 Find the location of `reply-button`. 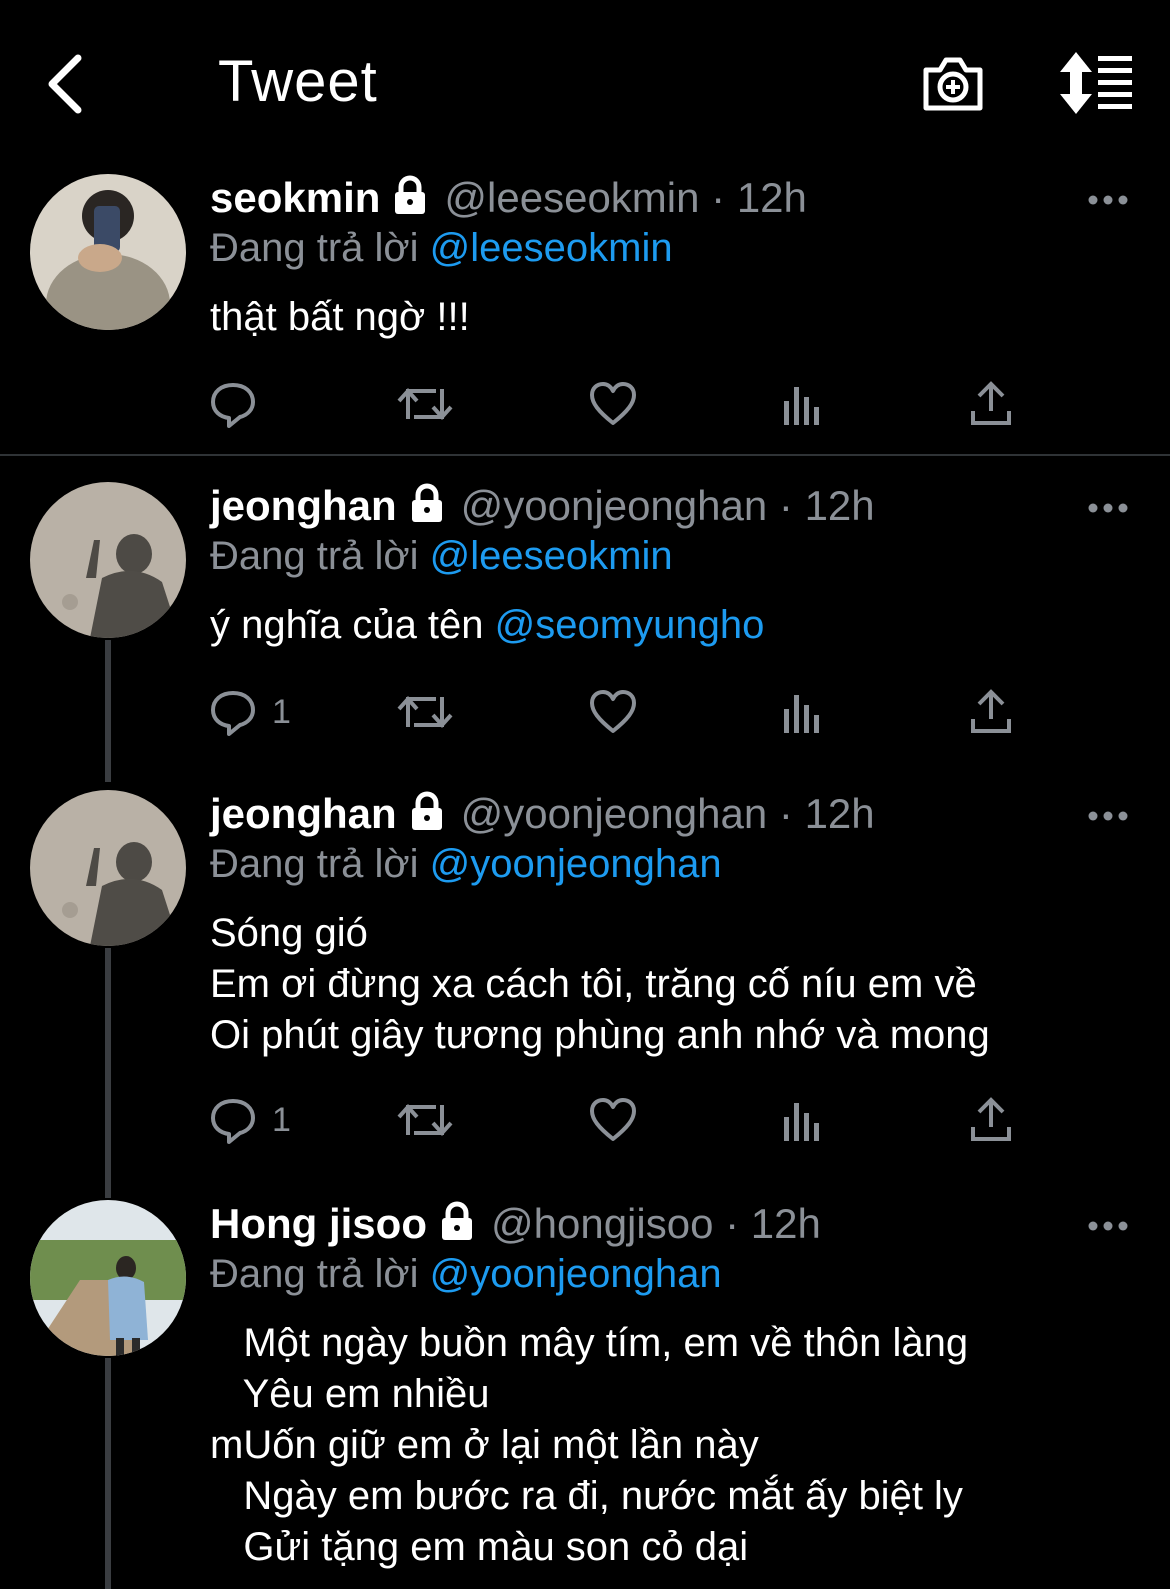

reply-button is located at coordinates (240, 404).